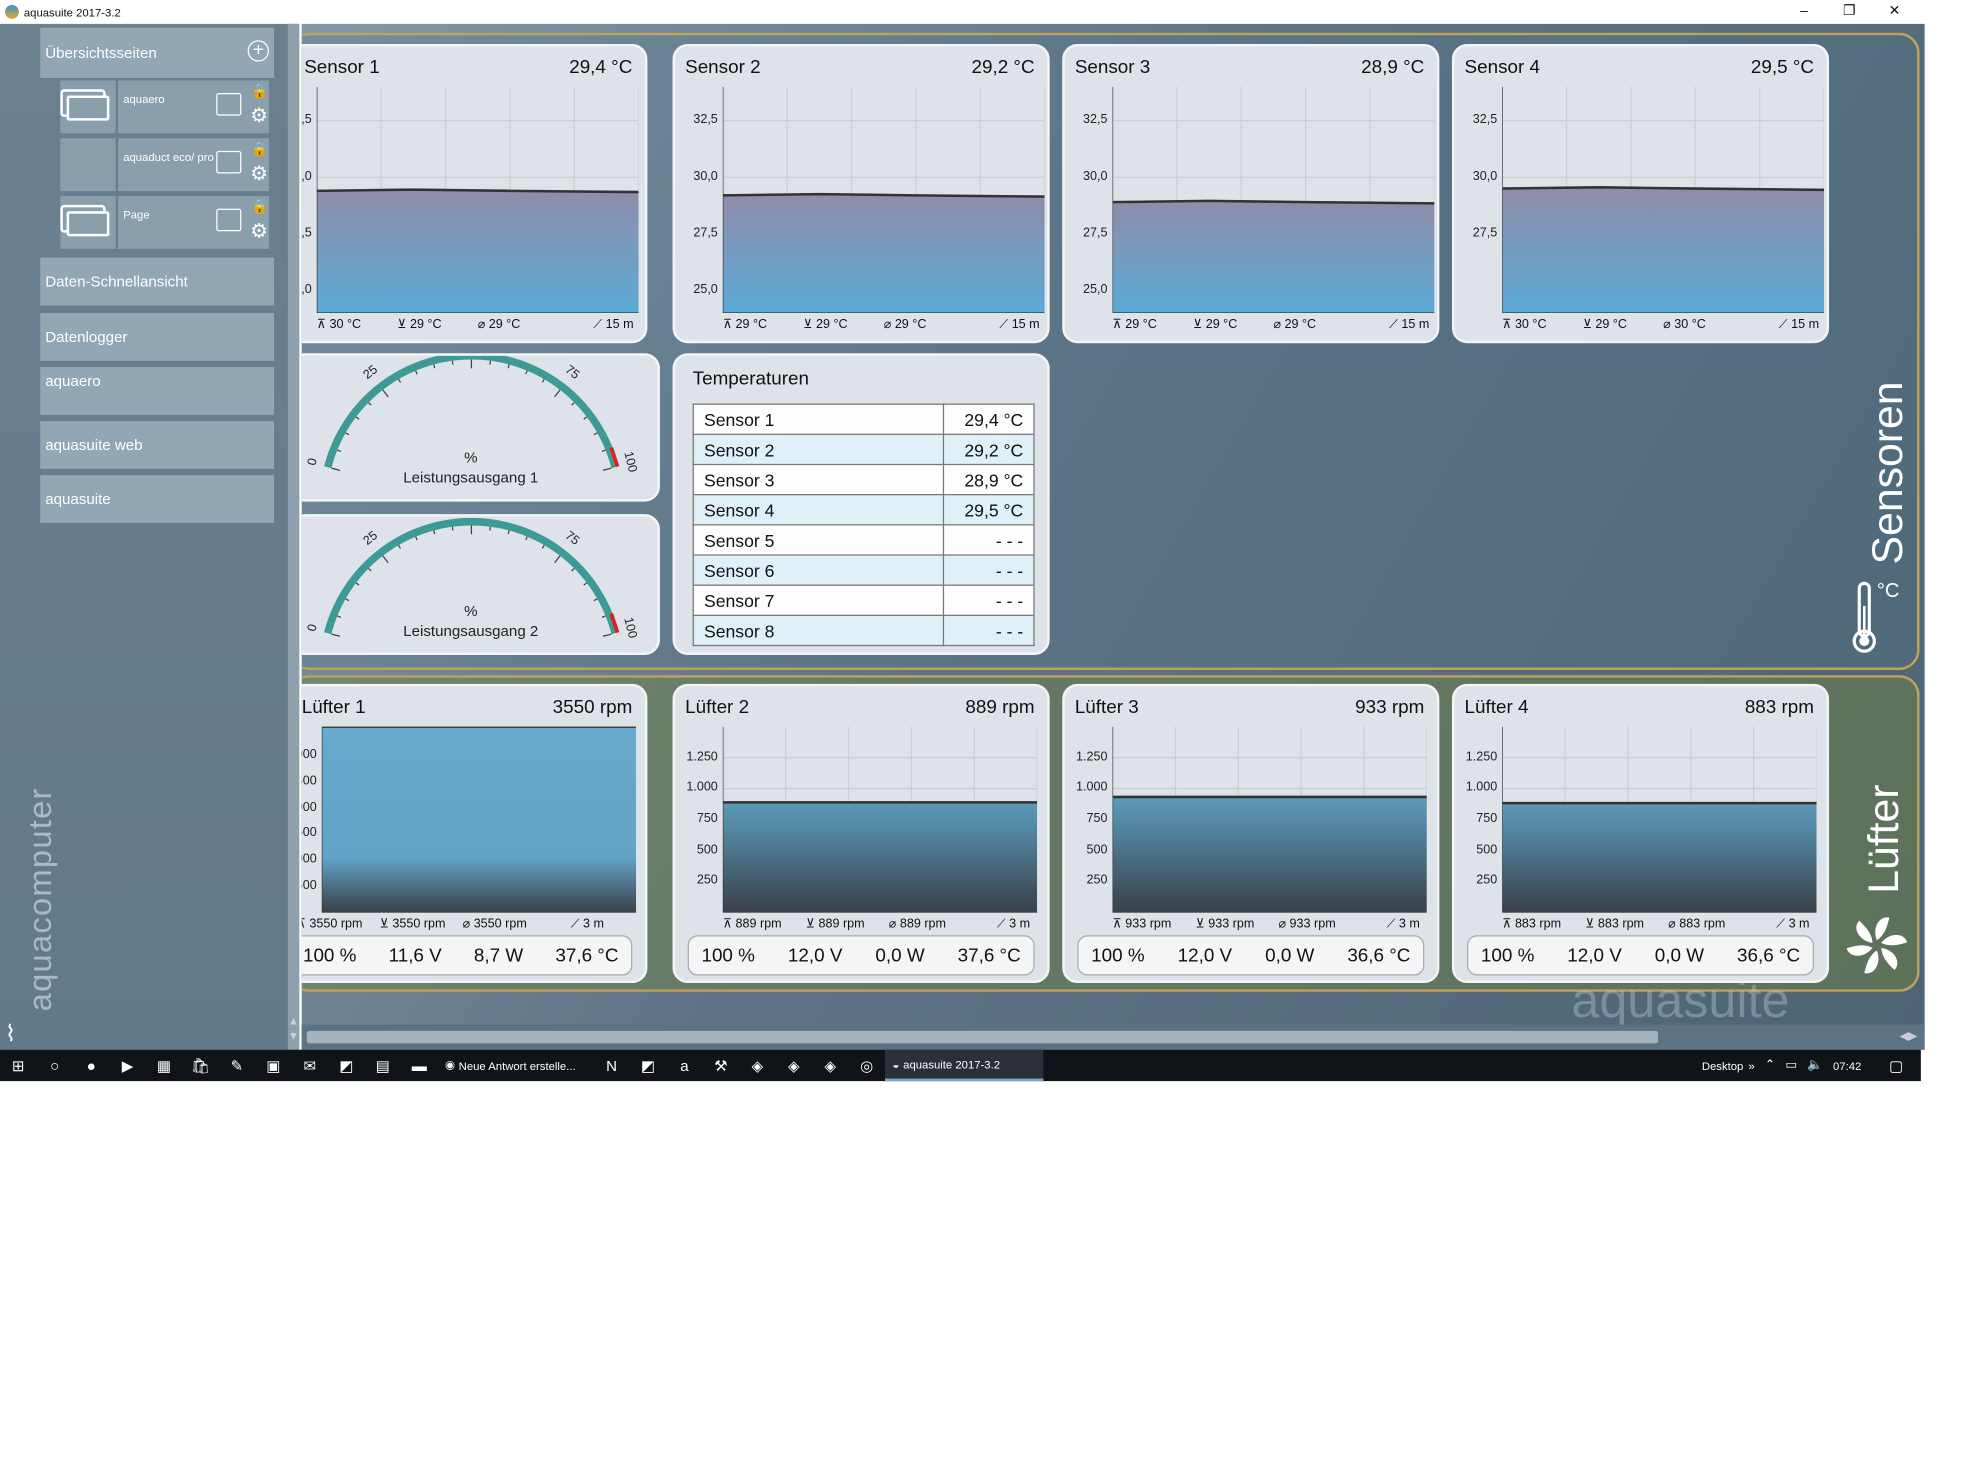 The width and height of the screenshot is (1971, 1478). What do you see at coordinates (1663, 251) in the screenshot?
I see `sensor-area` at bounding box center [1663, 251].